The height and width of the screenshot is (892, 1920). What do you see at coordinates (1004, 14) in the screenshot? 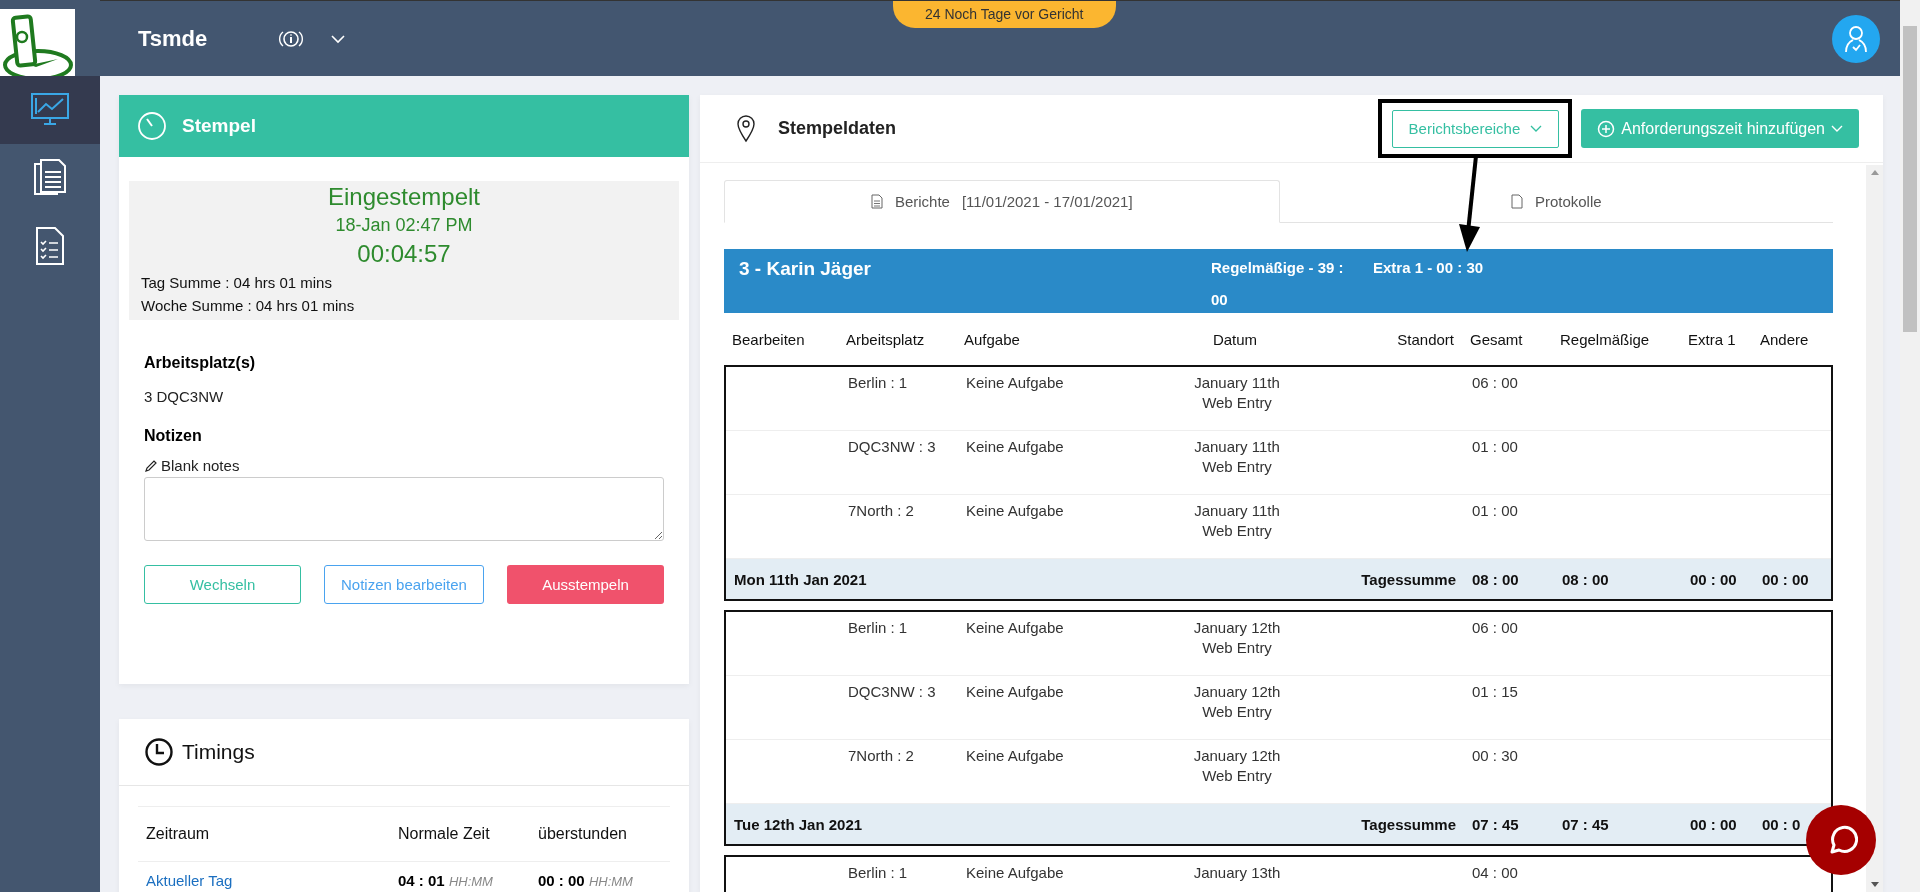
I see `days-banner: 24 Noch Tage vor Gericht` at bounding box center [1004, 14].